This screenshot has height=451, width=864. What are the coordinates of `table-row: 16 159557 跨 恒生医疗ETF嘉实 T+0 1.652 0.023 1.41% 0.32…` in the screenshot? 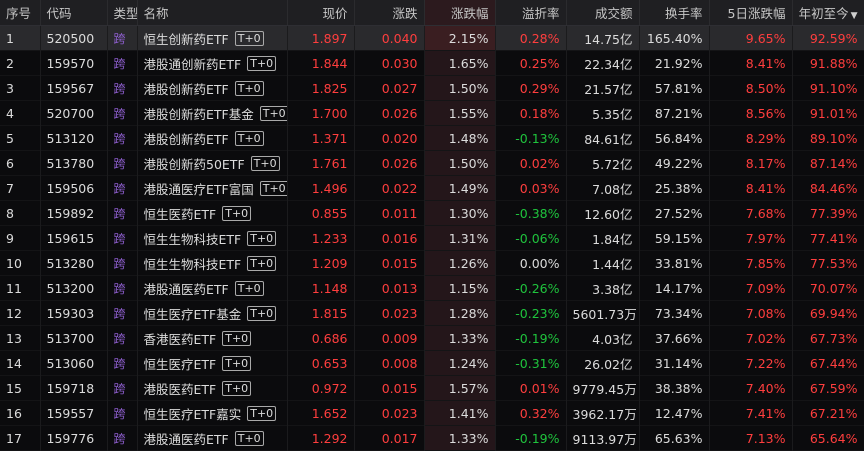 It's located at (432, 413).